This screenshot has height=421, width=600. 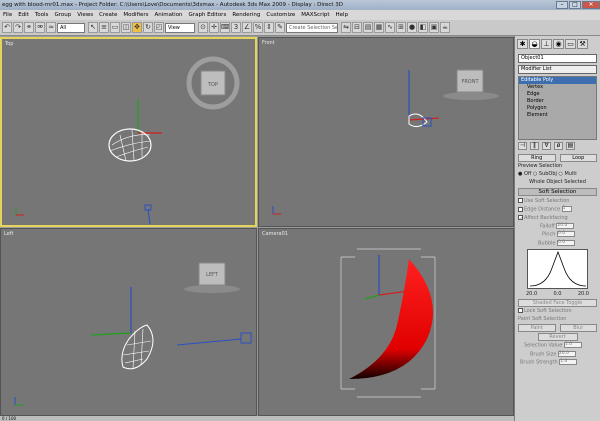 What do you see at coordinates (557, 101) in the screenshot?
I see `stack-item-border: Border` at bounding box center [557, 101].